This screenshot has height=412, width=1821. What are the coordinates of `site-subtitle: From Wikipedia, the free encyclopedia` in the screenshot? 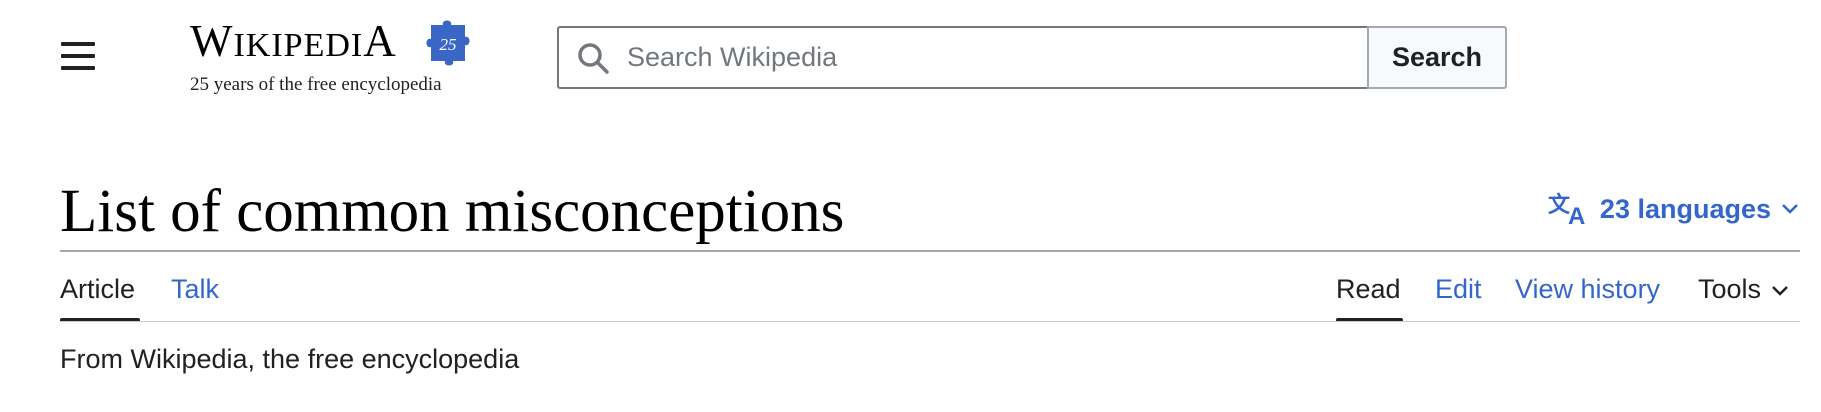 It's located at (290, 359).